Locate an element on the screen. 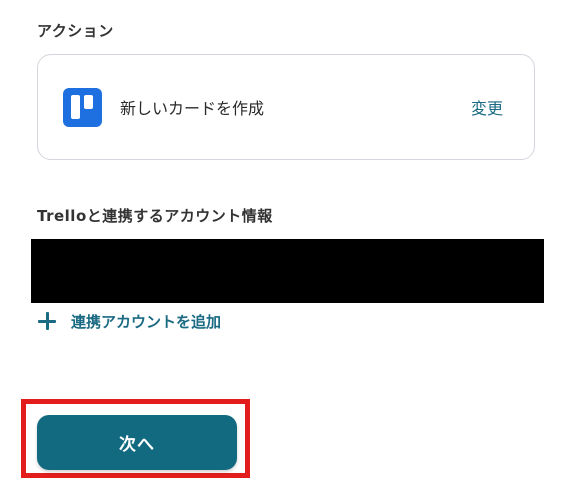 This screenshot has width=583, height=483. trello-icon is located at coordinates (82, 107).